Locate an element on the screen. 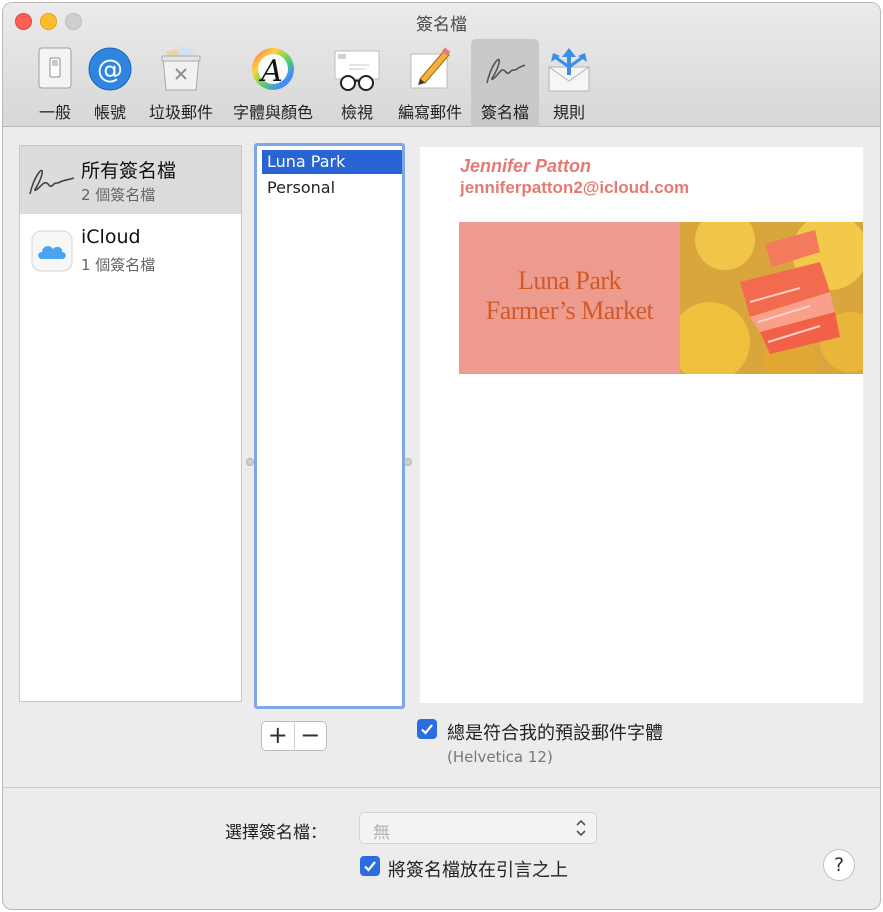 This screenshot has width=883, height=912. toolbar-junk-mail: 垃圾郵件 is located at coordinates (181, 83).